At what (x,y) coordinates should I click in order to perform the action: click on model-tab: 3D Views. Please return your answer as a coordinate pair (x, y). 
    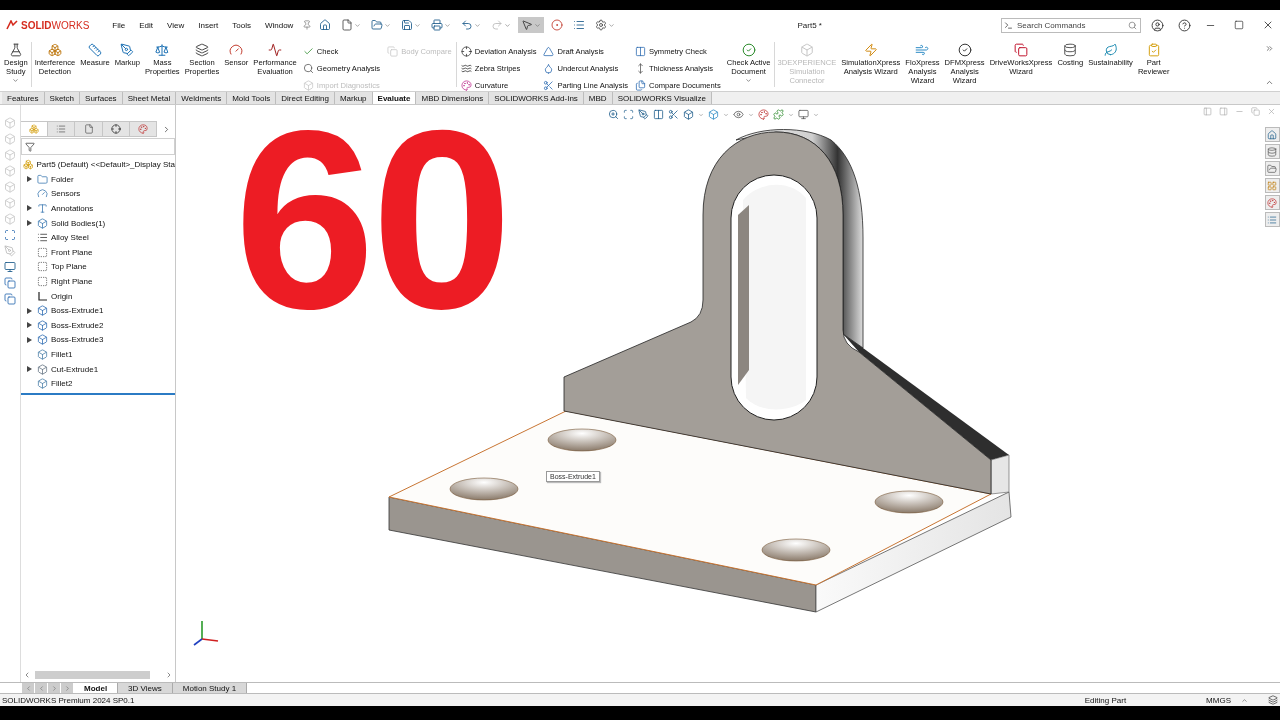
    Looking at the image, I should click on (145, 688).